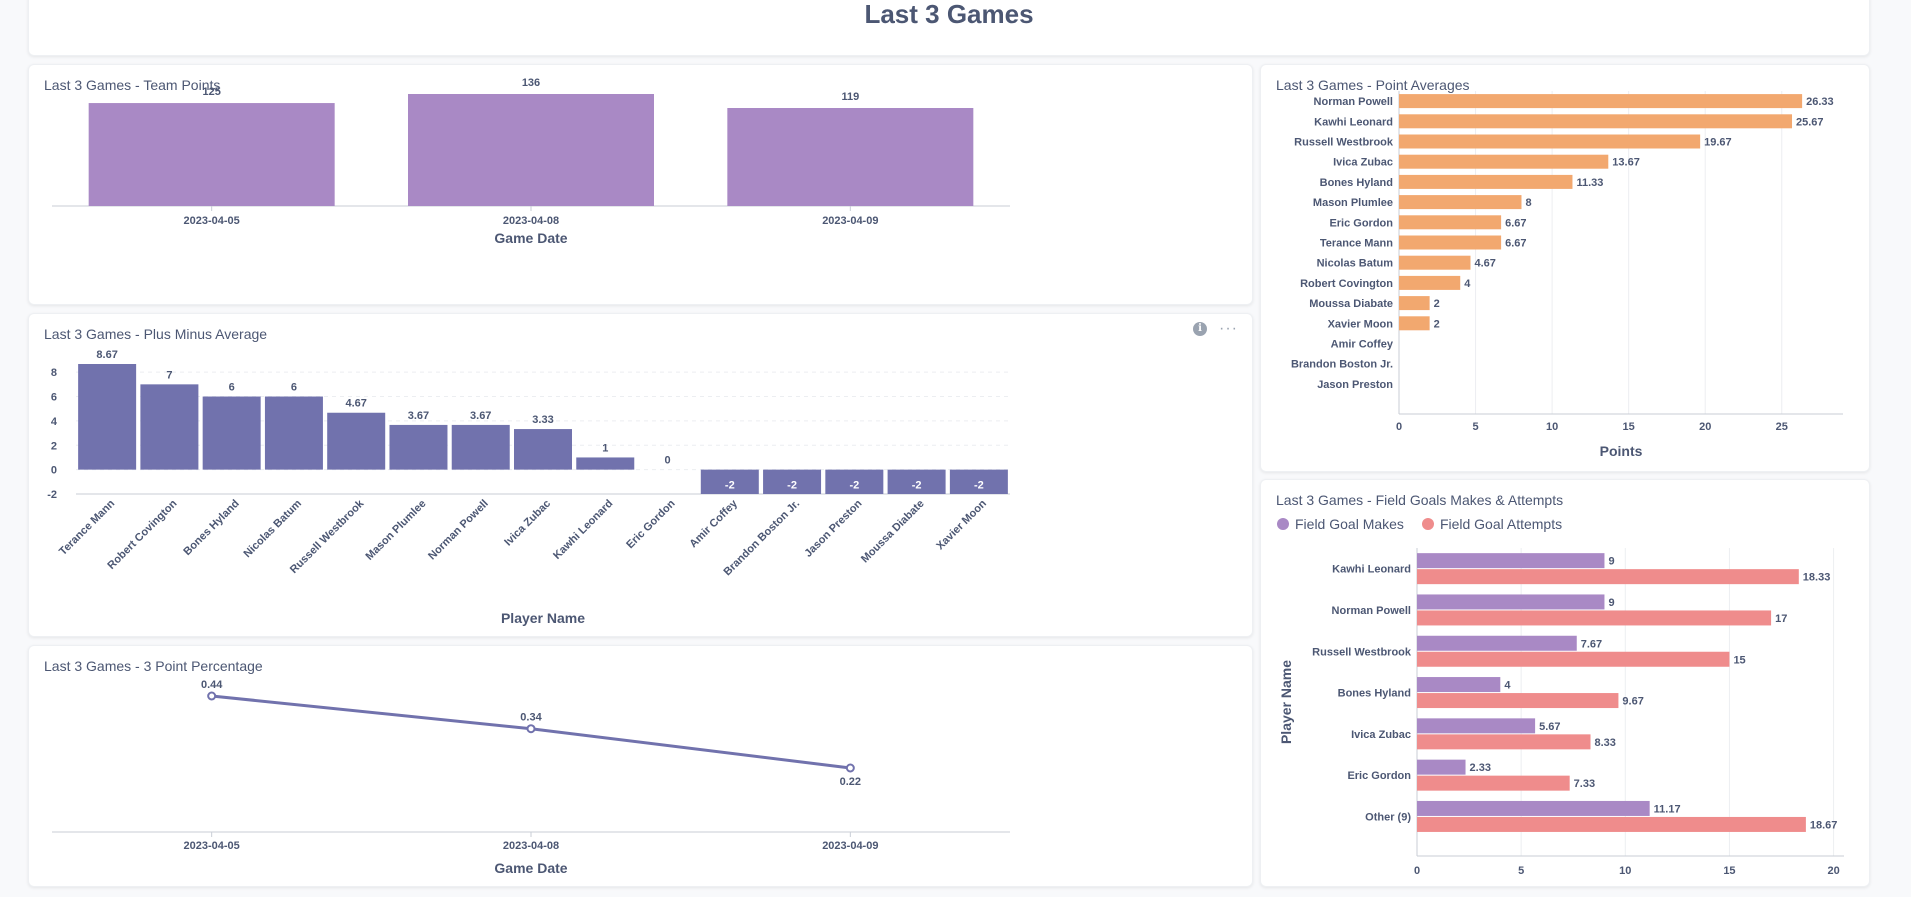 This screenshot has height=897, width=1911. What do you see at coordinates (1626, 163) in the screenshot?
I see `data-label: 13.67` at bounding box center [1626, 163].